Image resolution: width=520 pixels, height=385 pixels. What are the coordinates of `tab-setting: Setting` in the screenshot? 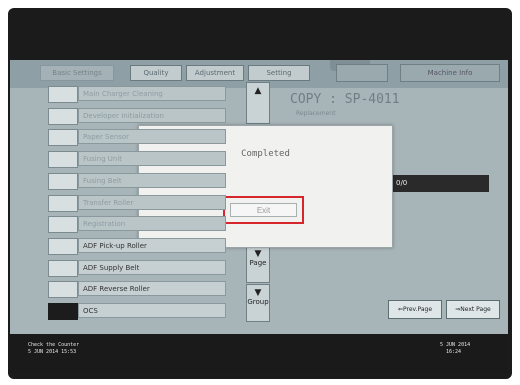 It's located at (279, 73).